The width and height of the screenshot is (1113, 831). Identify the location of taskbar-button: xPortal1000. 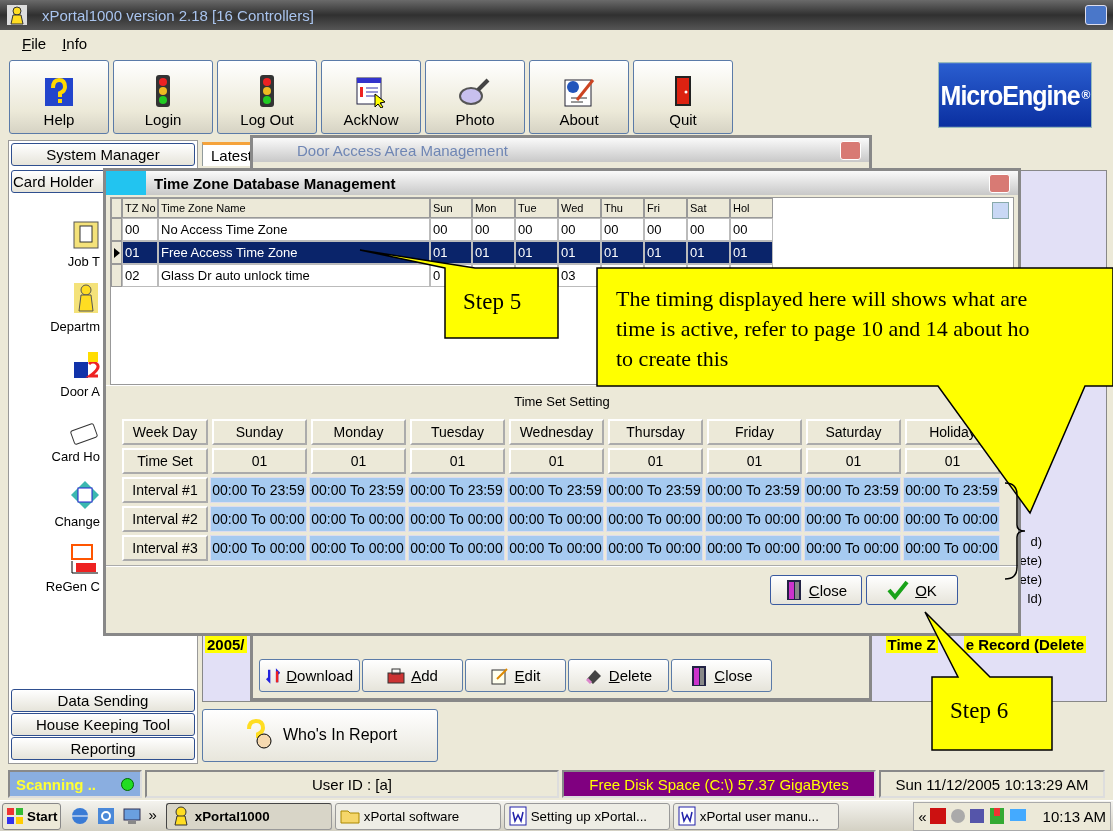
(248, 816).